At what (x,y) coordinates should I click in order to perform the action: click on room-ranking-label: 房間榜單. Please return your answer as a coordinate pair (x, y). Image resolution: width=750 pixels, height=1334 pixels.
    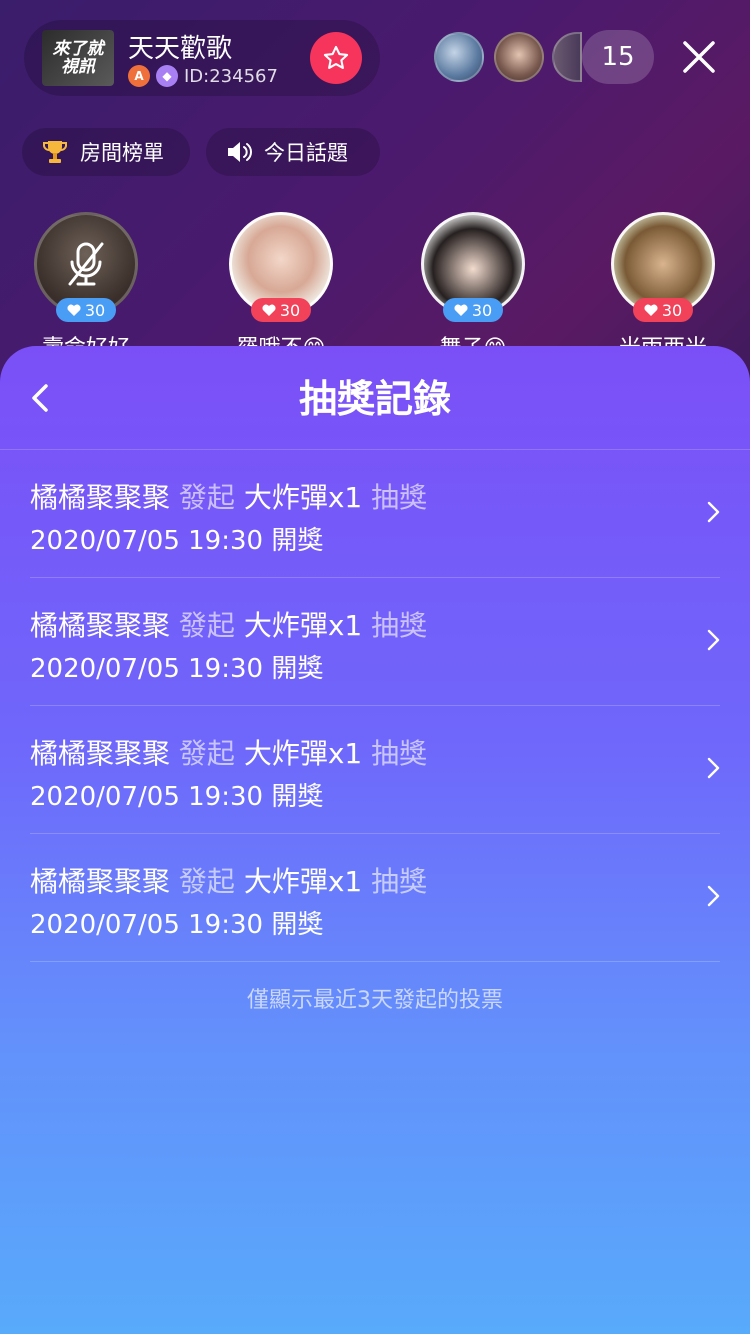
    Looking at the image, I should click on (122, 153).